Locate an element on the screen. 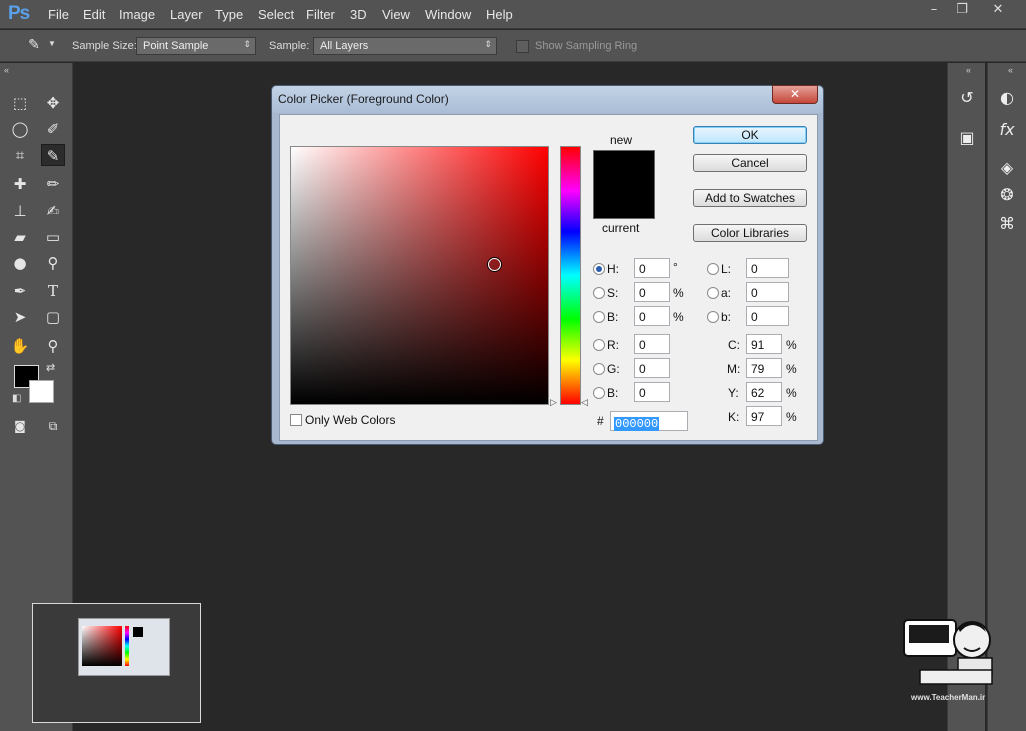  path-selection-tool-icon: ➤ is located at coordinates (20, 317).